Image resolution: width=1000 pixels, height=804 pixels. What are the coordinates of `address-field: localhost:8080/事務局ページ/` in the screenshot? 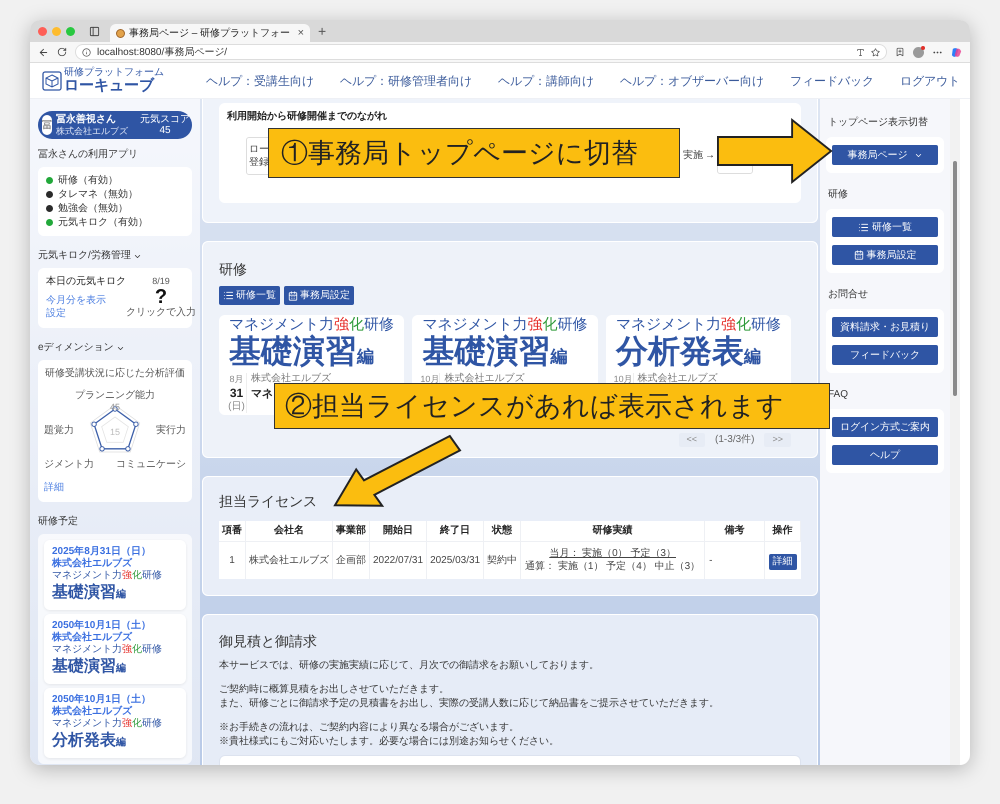 It's located at (481, 52).